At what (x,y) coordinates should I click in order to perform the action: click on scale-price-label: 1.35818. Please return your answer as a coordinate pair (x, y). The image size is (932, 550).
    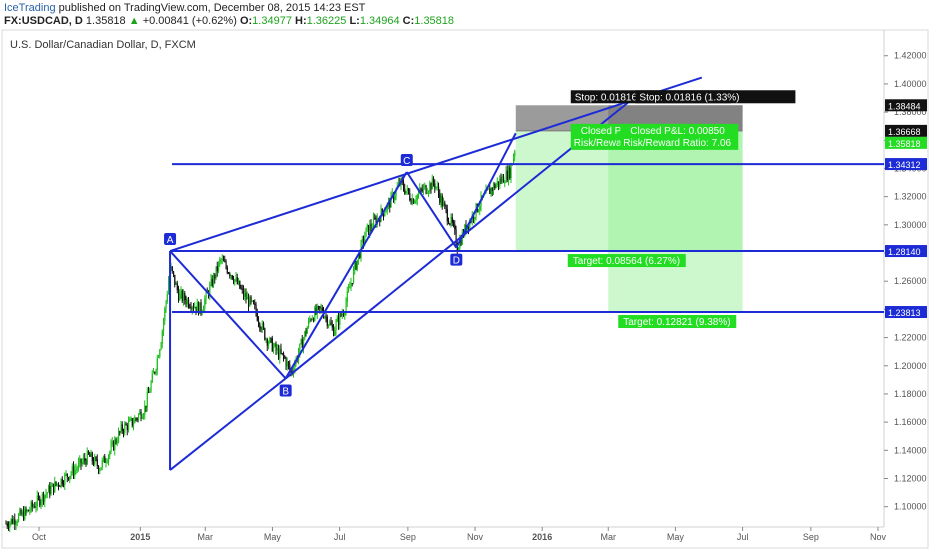
    Looking at the image, I should click on (904, 144).